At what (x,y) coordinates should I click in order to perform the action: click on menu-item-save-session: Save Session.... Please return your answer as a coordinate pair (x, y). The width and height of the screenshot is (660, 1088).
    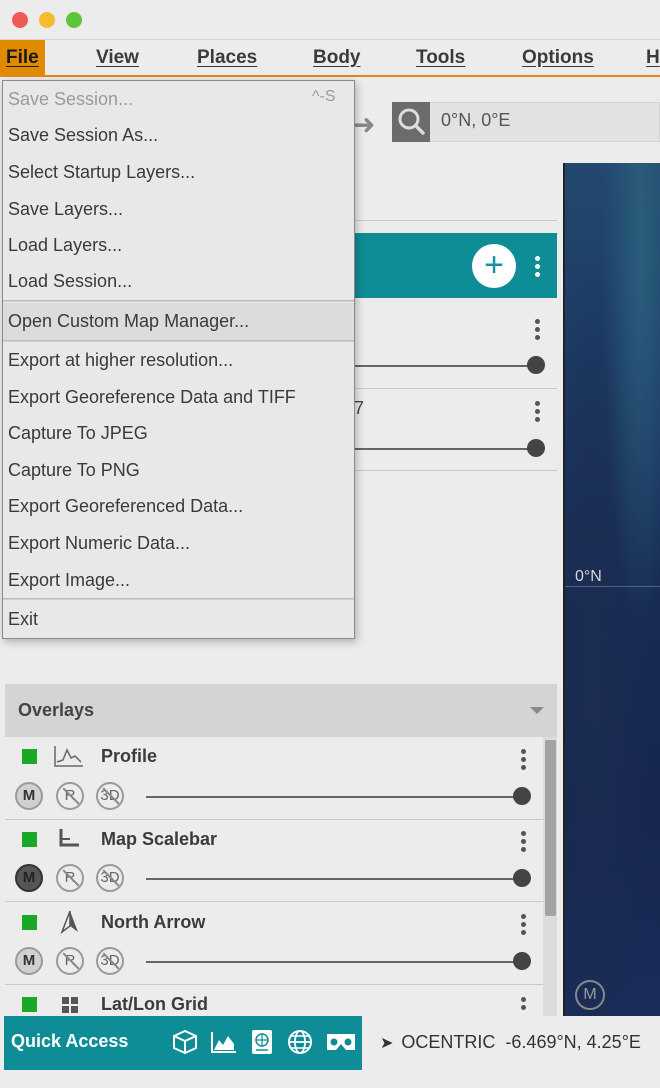
    Looking at the image, I should click on (70, 99).